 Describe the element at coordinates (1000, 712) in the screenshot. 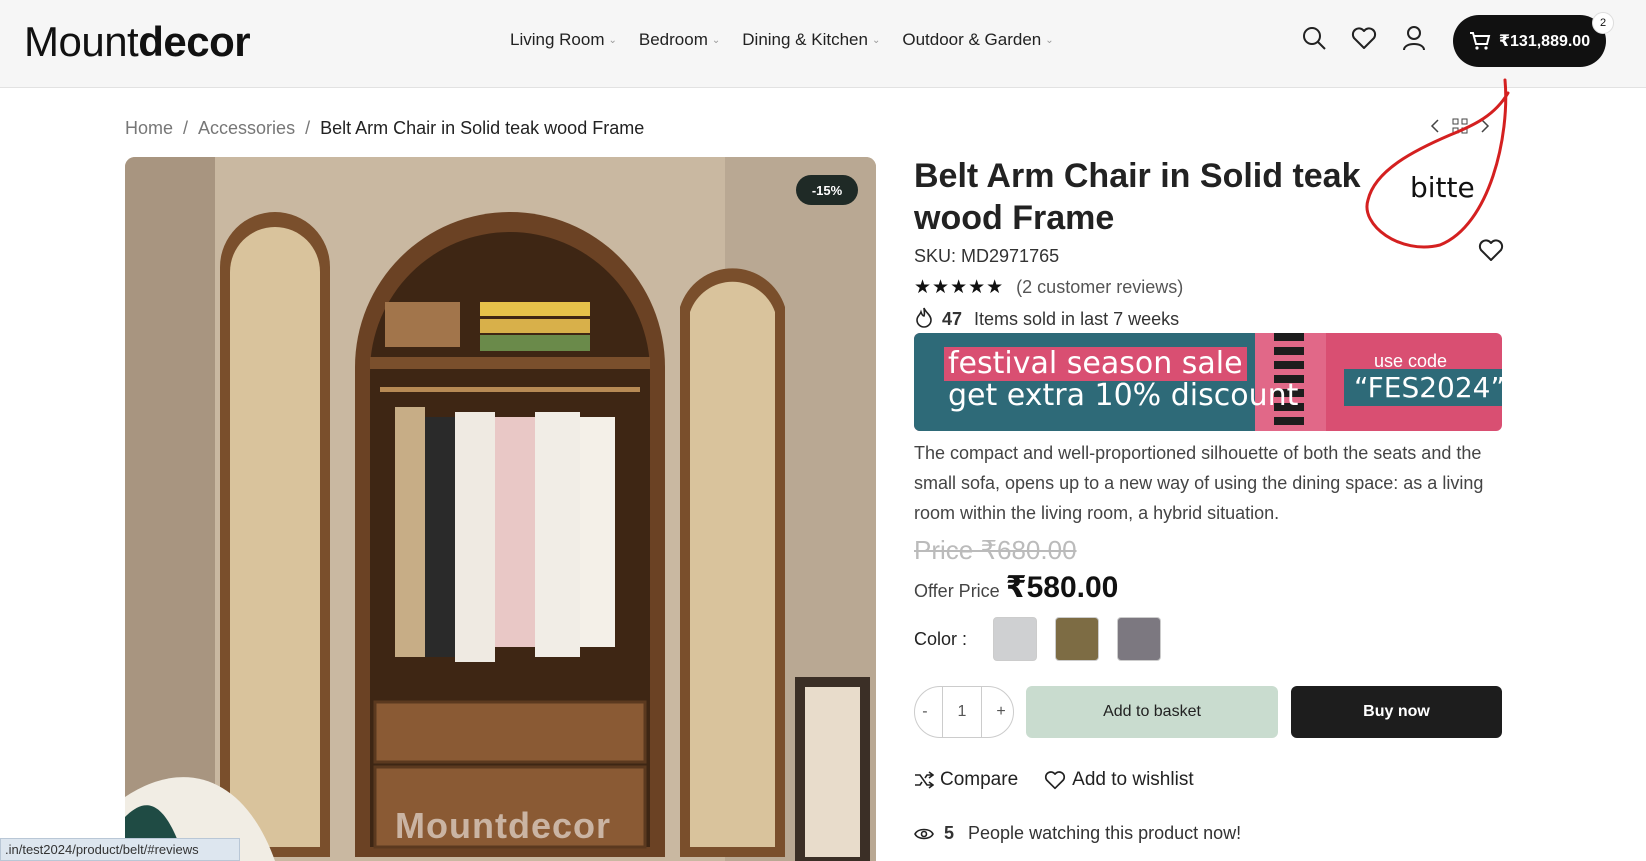

I see `qty-increment-button: +` at that location.